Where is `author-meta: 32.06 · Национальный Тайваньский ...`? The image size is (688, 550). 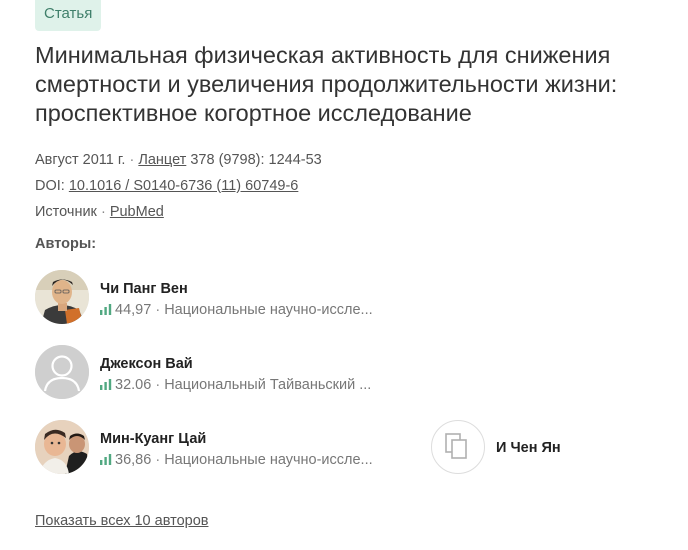 author-meta: 32.06 · Национальный Тайваньский ... is located at coordinates (235, 385).